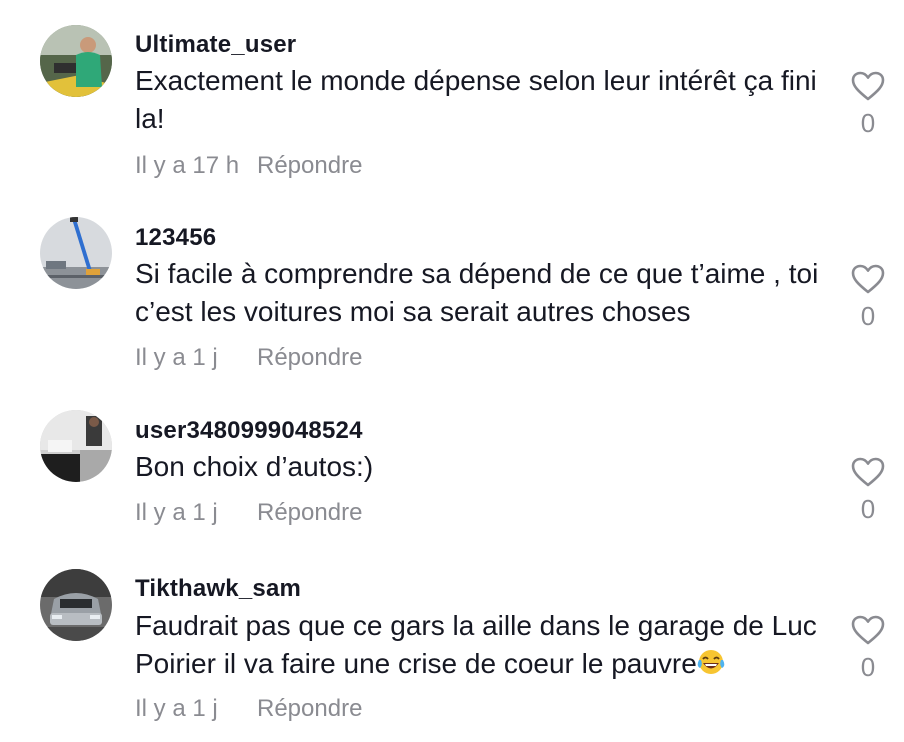 The image size is (904, 742). Describe the element at coordinates (175, 238) in the screenshot. I see `username: 123456` at that location.